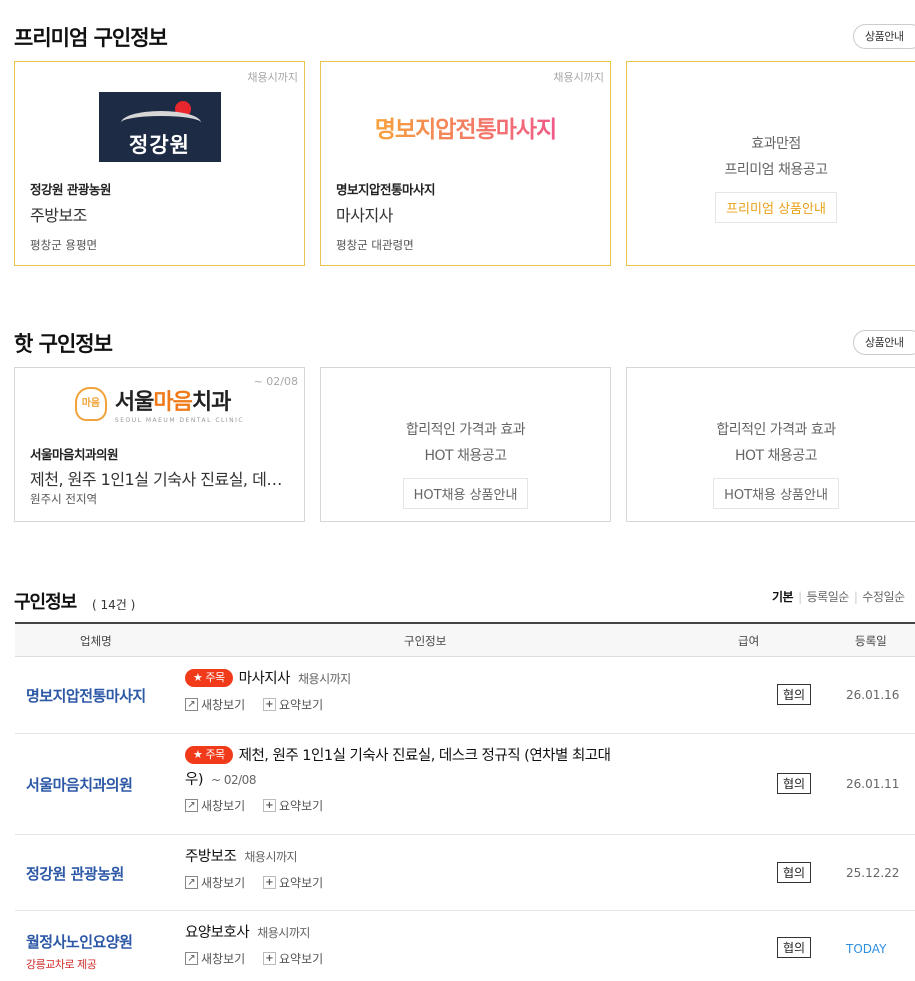  I want to click on row-company: 명보지압전통마사지, so click(86, 695).